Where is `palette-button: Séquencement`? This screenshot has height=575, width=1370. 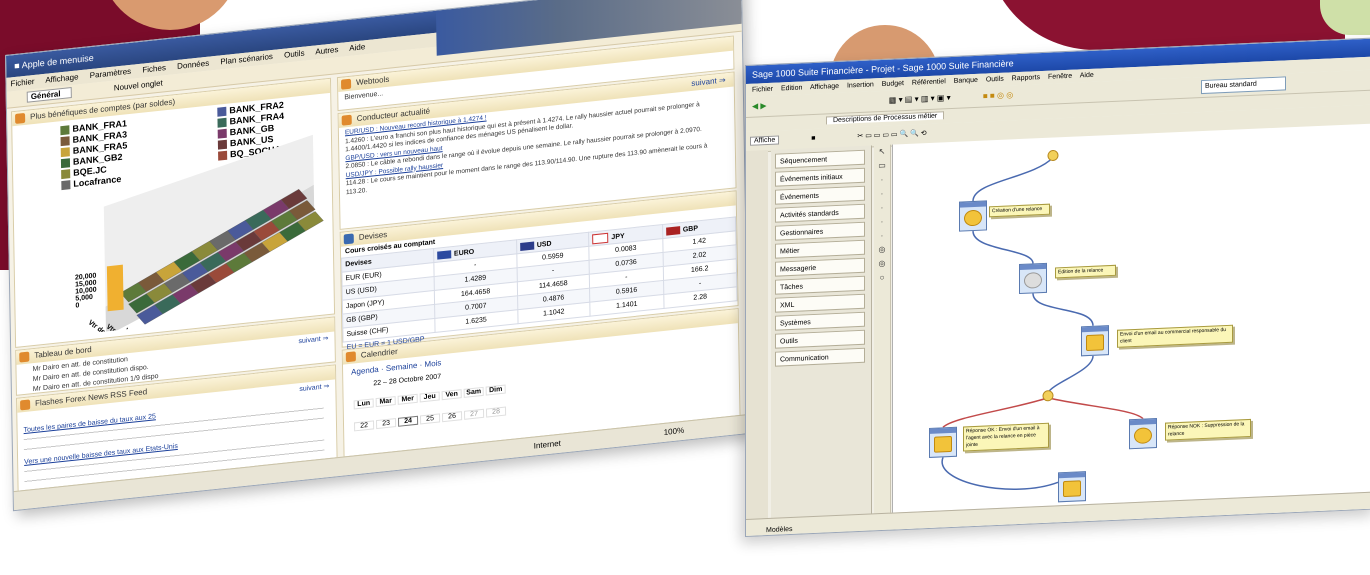 palette-button: Séquencement is located at coordinates (820, 159).